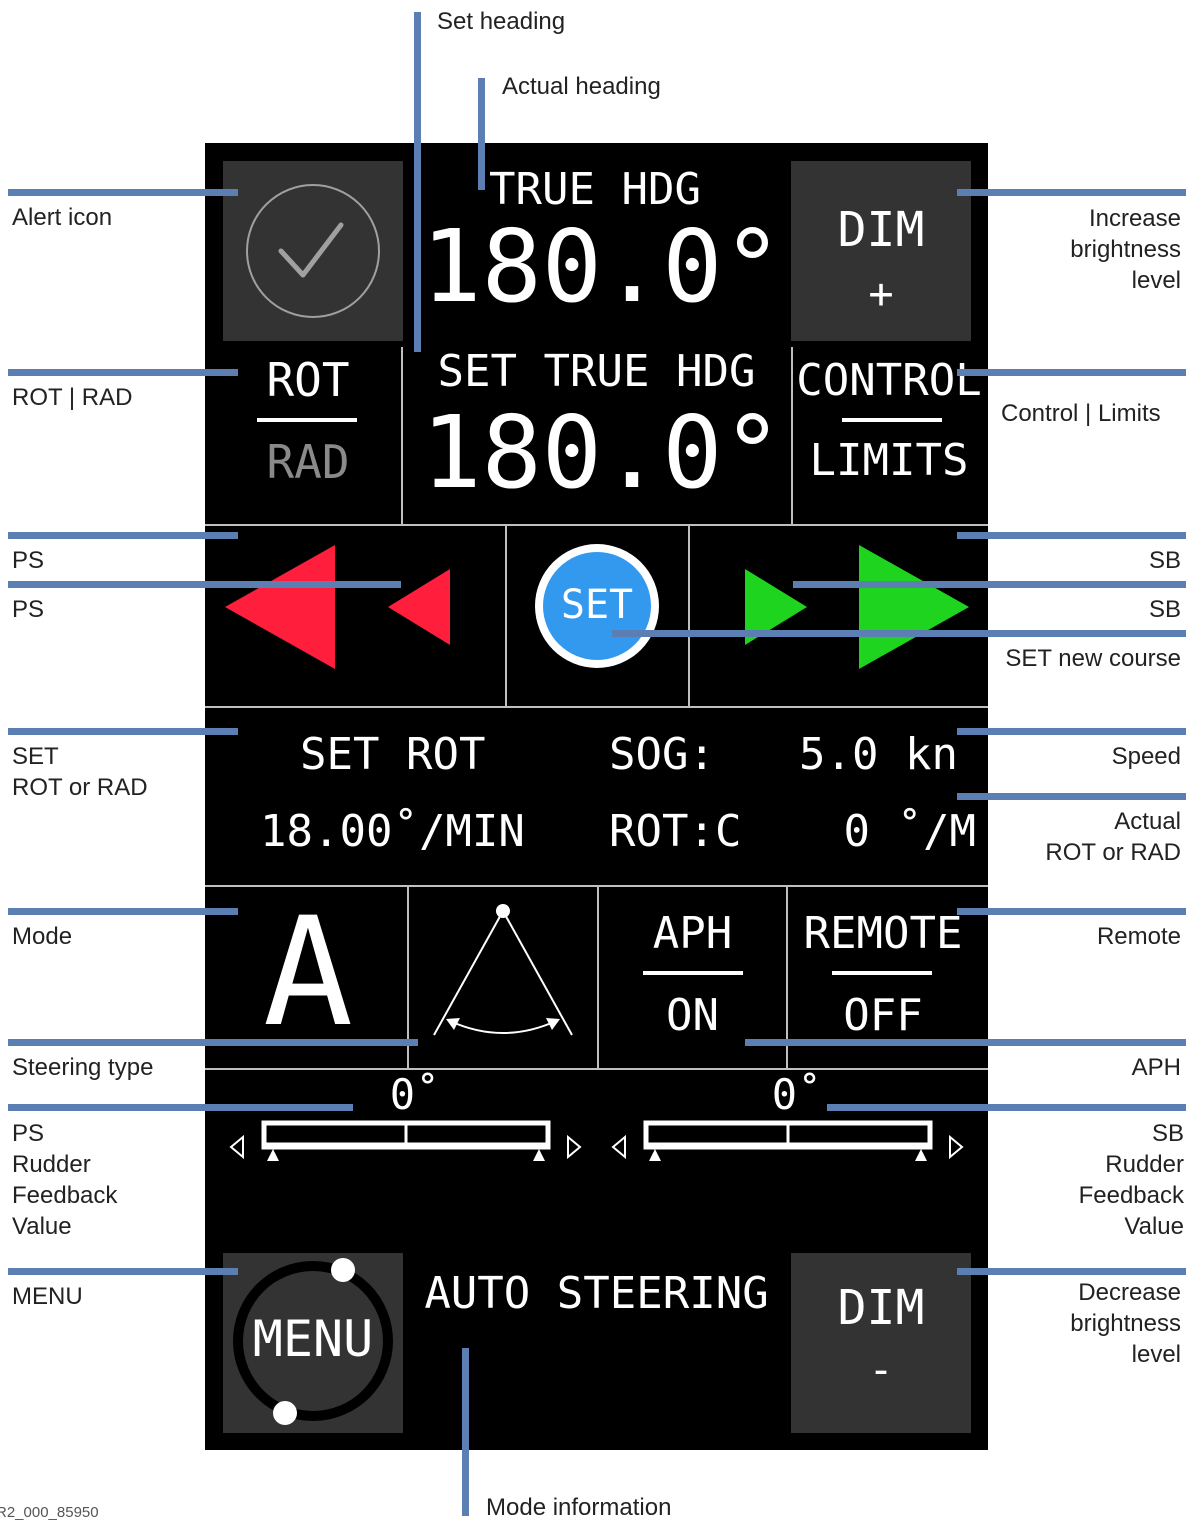 Image resolution: width=1192 pixels, height=1523 pixels. I want to click on set-true-hdg-label: SET TRUE HDG, so click(596, 371).